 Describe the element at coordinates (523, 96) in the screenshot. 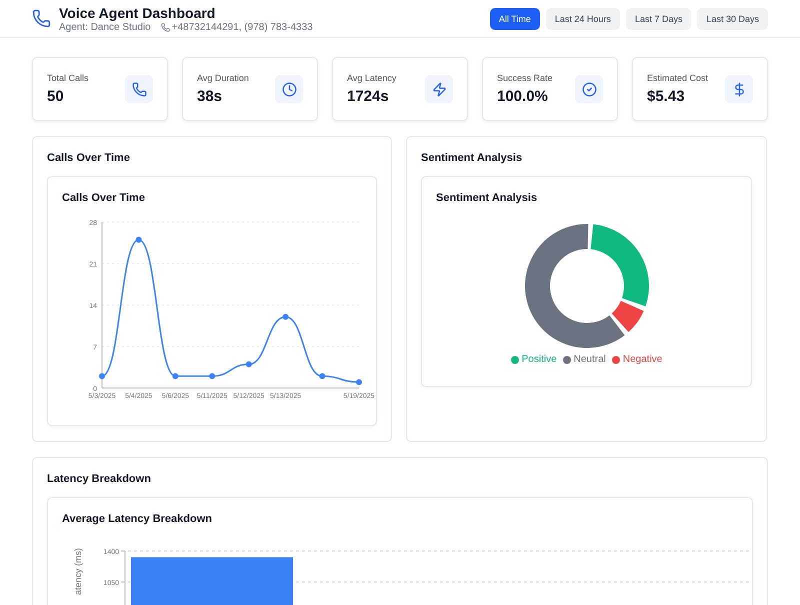

I see `stat-value: 100.0%` at that location.